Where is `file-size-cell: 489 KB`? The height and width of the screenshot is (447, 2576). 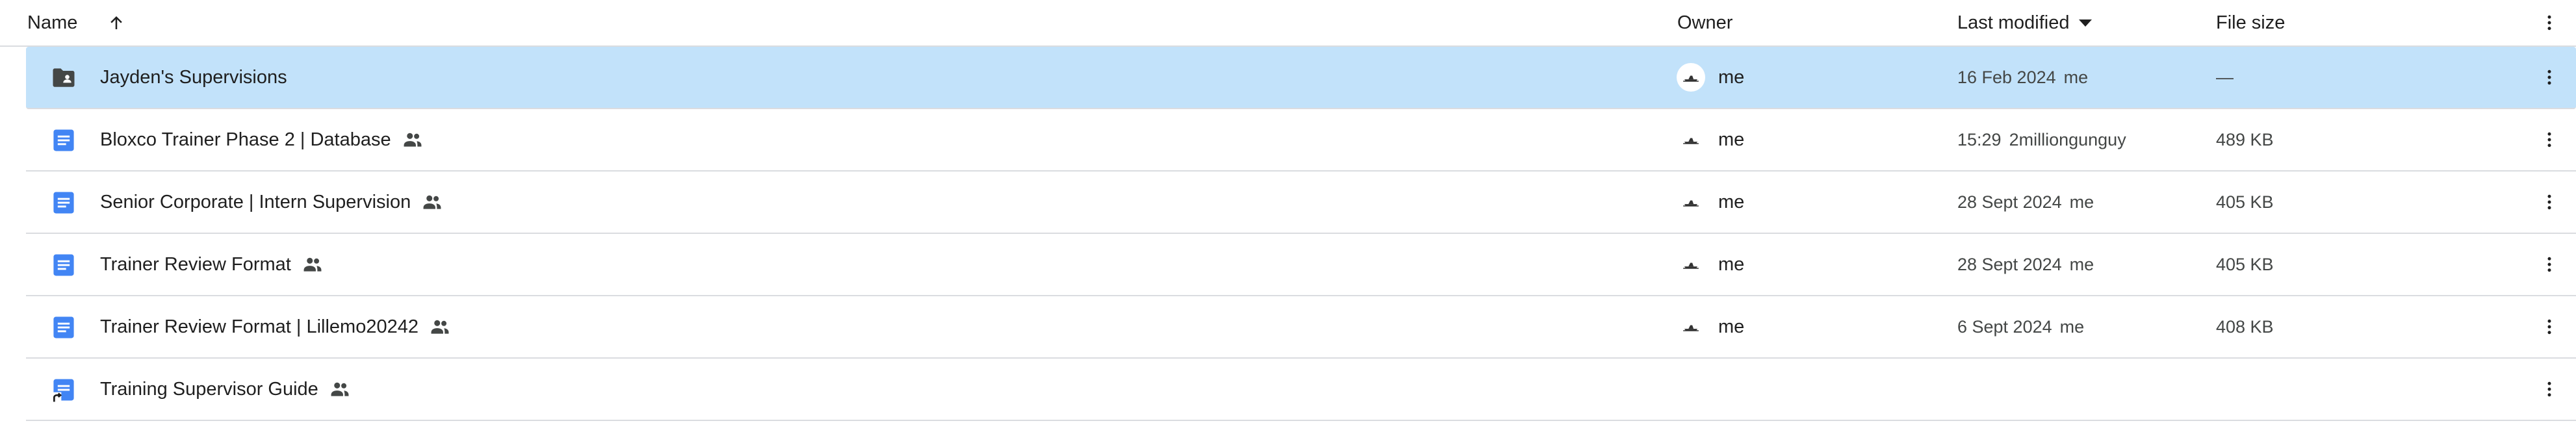
file-size-cell: 489 KB is located at coordinates (2245, 139).